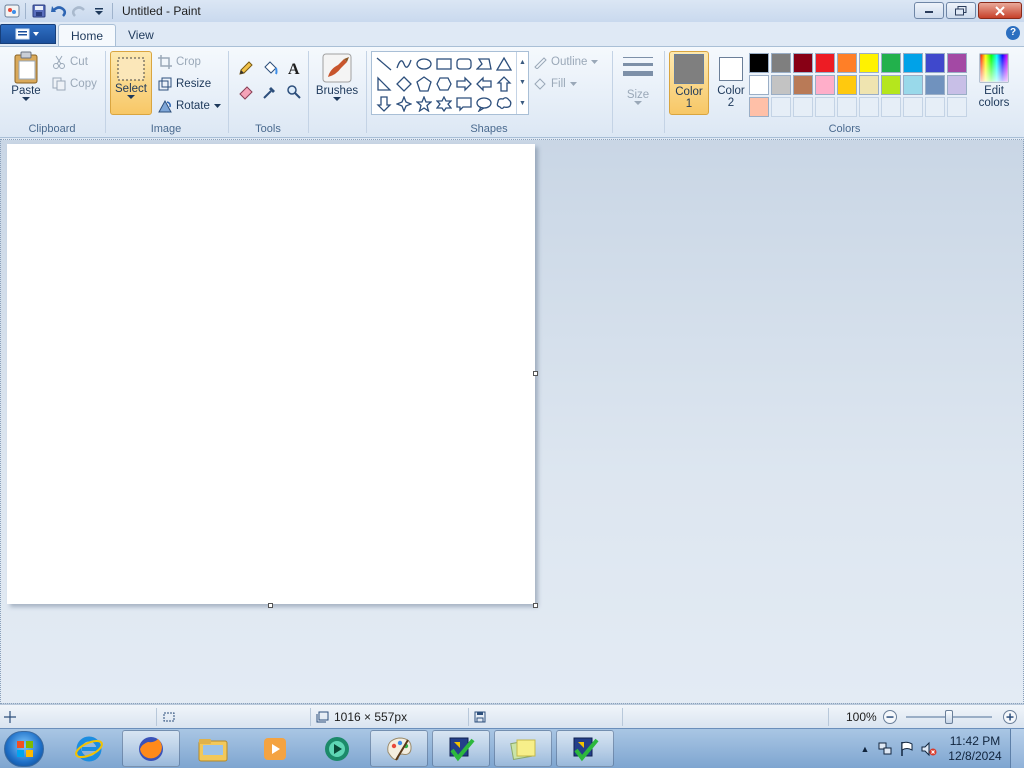 The height and width of the screenshot is (768, 1024). What do you see at coordinates (12, 11) in the screenshot?
I see `paint-app-icon` at bounding box center [12, 11].